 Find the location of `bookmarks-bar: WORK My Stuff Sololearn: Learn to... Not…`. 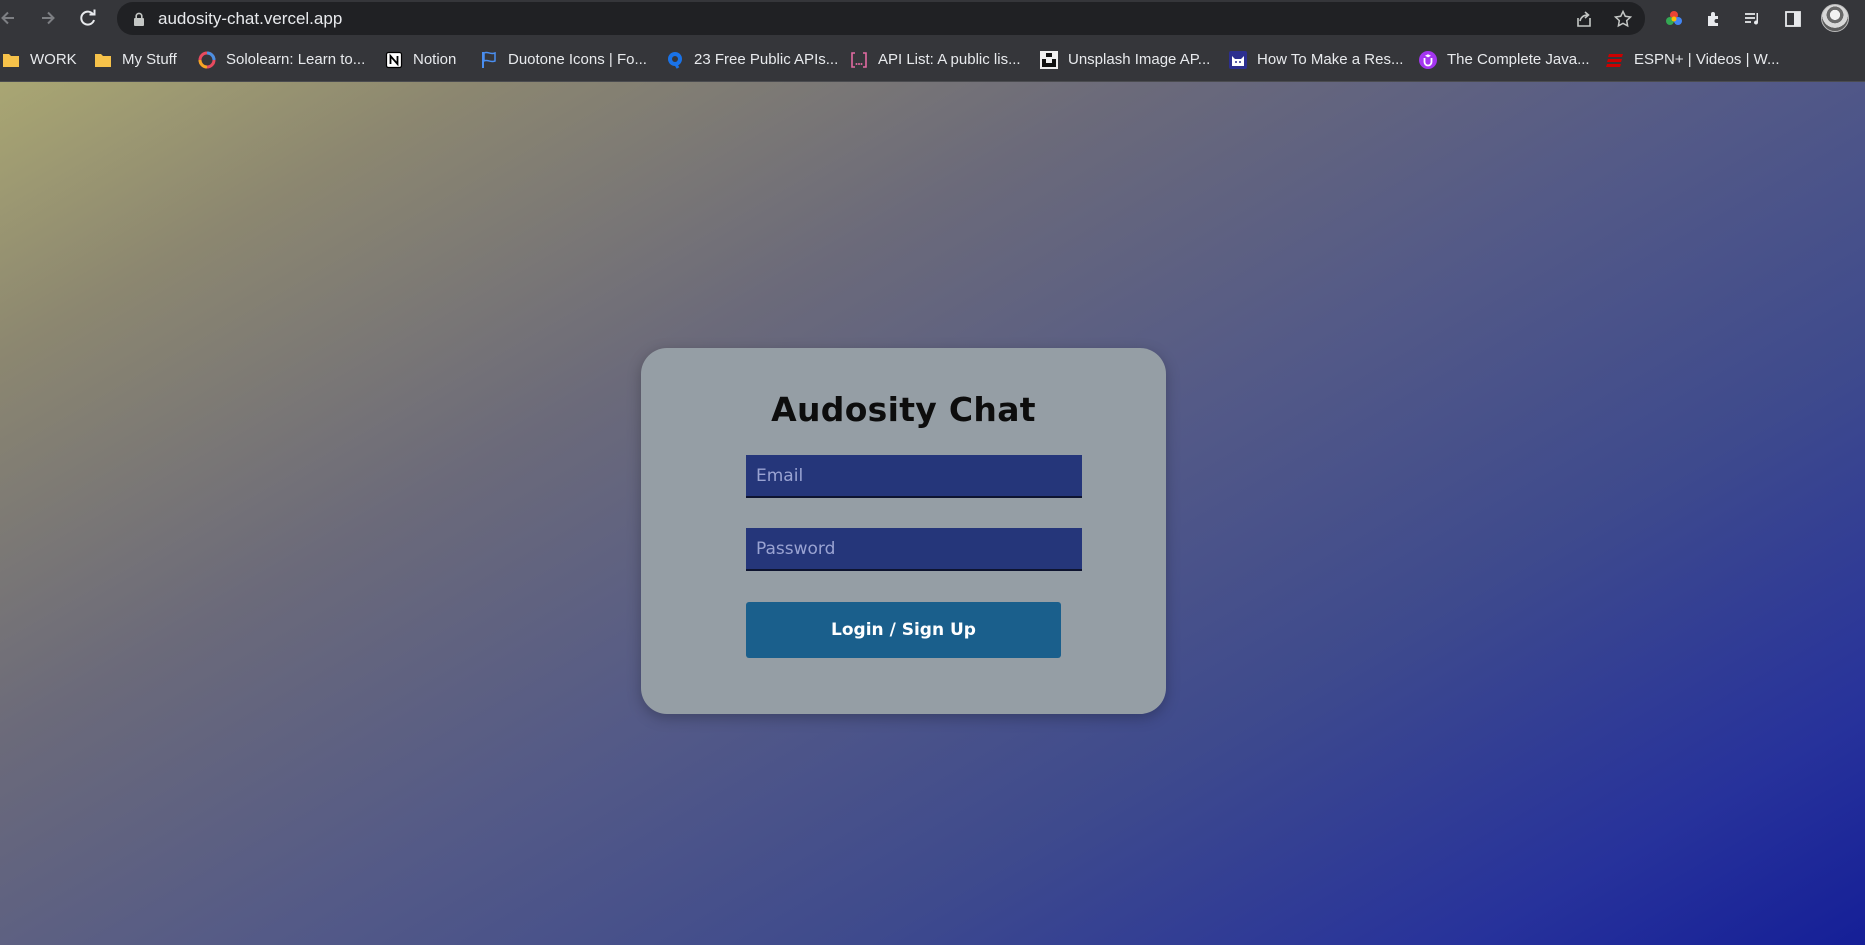

bookmarks-bar: WORK My Stuff Sololearn: Learn to... Not… is located at coordinates (932, 59).